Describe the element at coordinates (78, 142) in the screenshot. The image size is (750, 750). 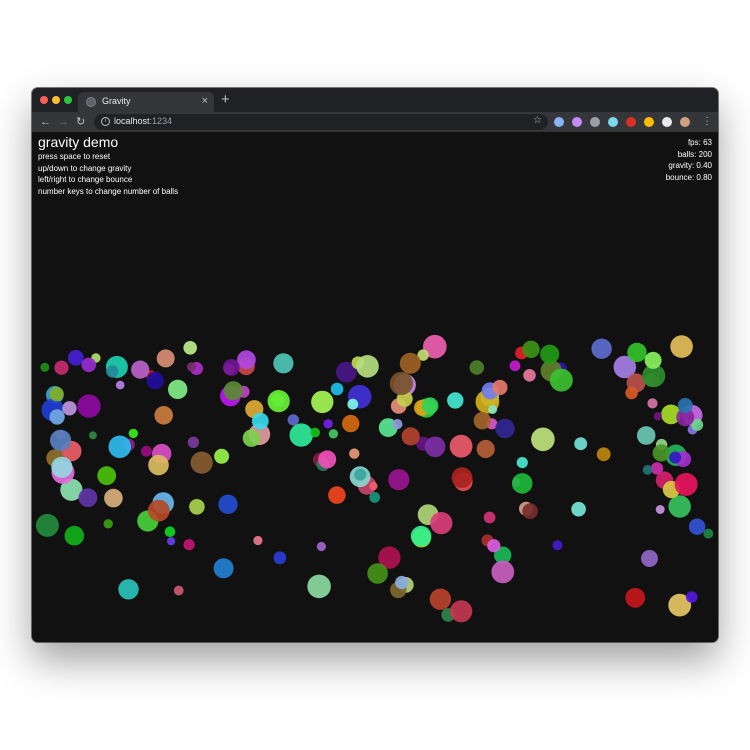
I see `demo-title: gravity demo` at that location.